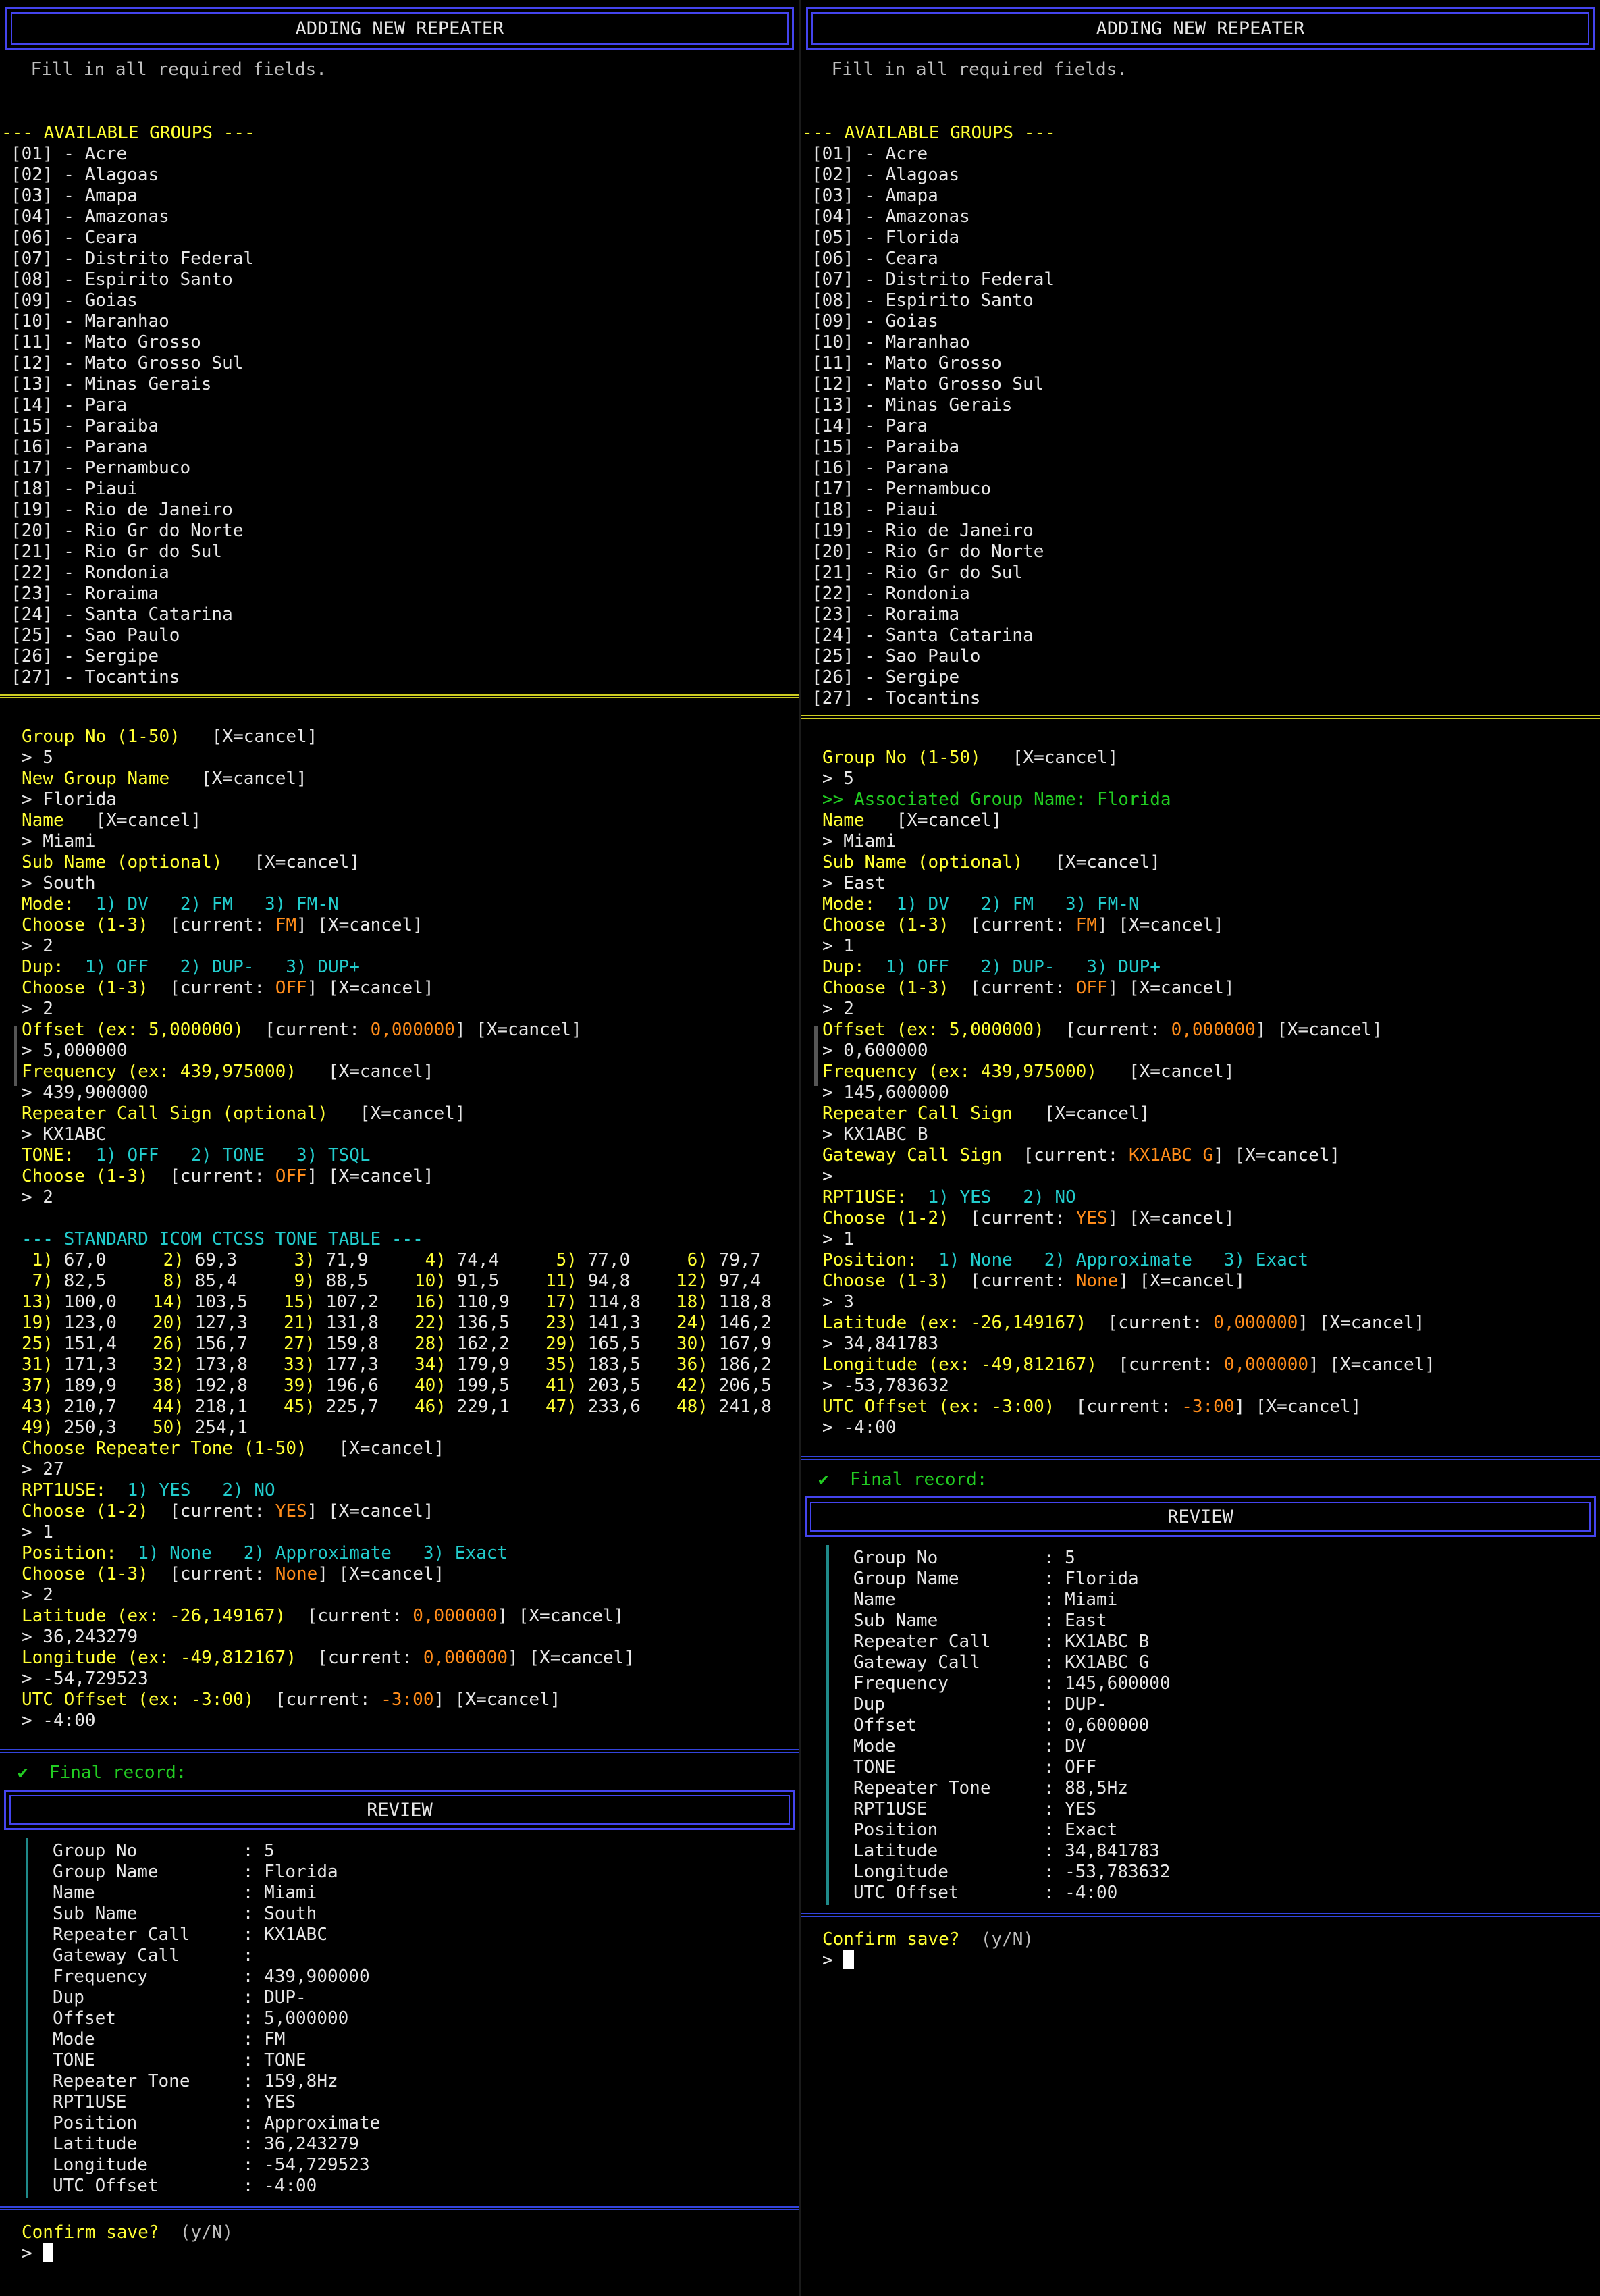 This screenshot has width=1600, height=2296. Describe the element at coordinates (885, 238) in the screenshot. I see `group-list-item: [05] - Florida` at that location.